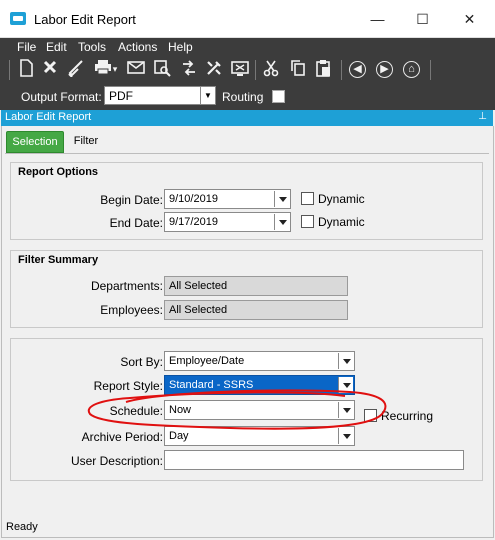 This screenshot has height=540, width=495. Describe the element at coordinates (407, 416) in the screenshot. I see `recurring-label: Recurring` at that location.